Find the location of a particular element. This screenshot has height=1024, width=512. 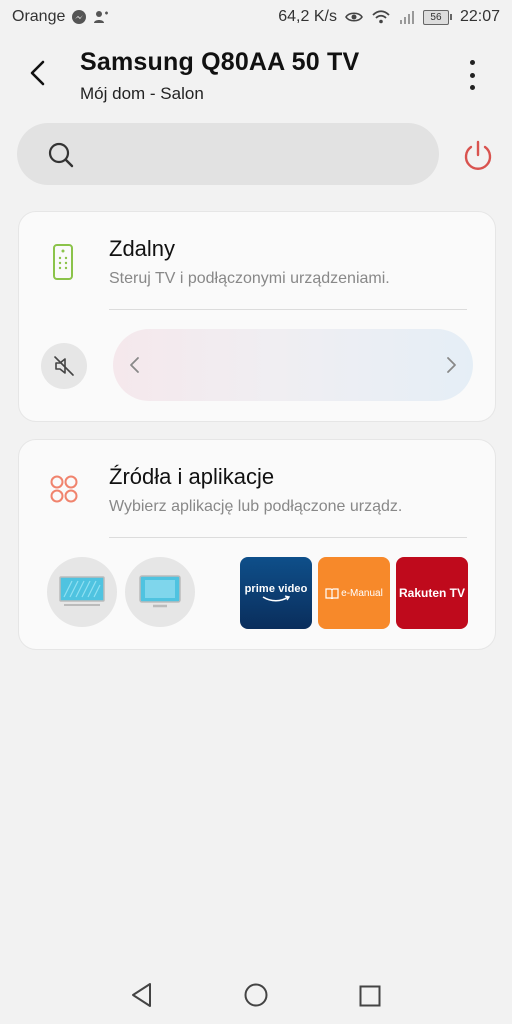

system-nav-bar is located at coordinates (256, 994).